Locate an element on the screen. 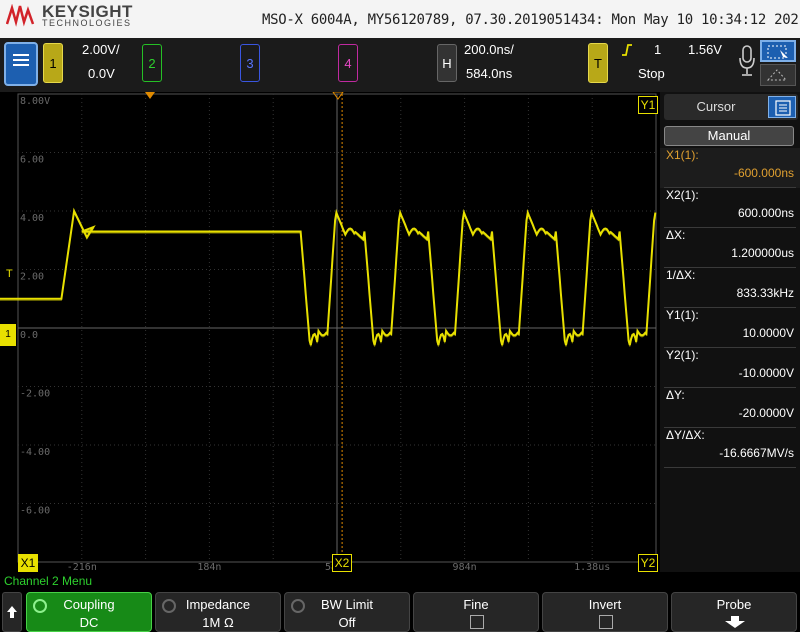 The image size is (800, 632). cursor-readout-key: ΔY/ΔX: is located at coordinates (685, 435).